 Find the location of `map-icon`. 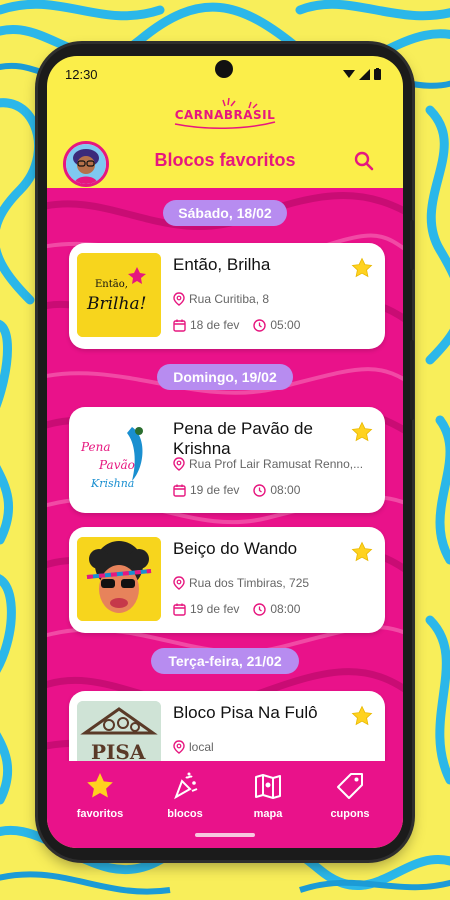

map-icon is located at coordinates (268, 786).